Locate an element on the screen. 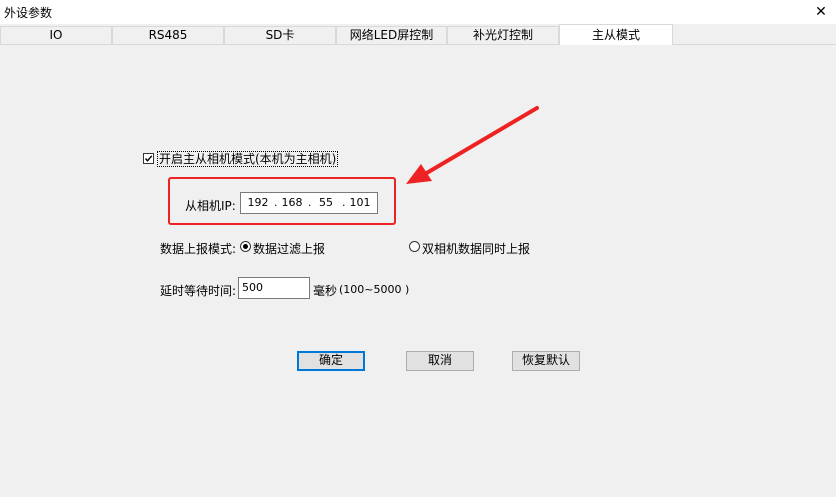 The height and width of the screenshot is (497, 836). radio-dual-report is located at coordinates (414, 246).